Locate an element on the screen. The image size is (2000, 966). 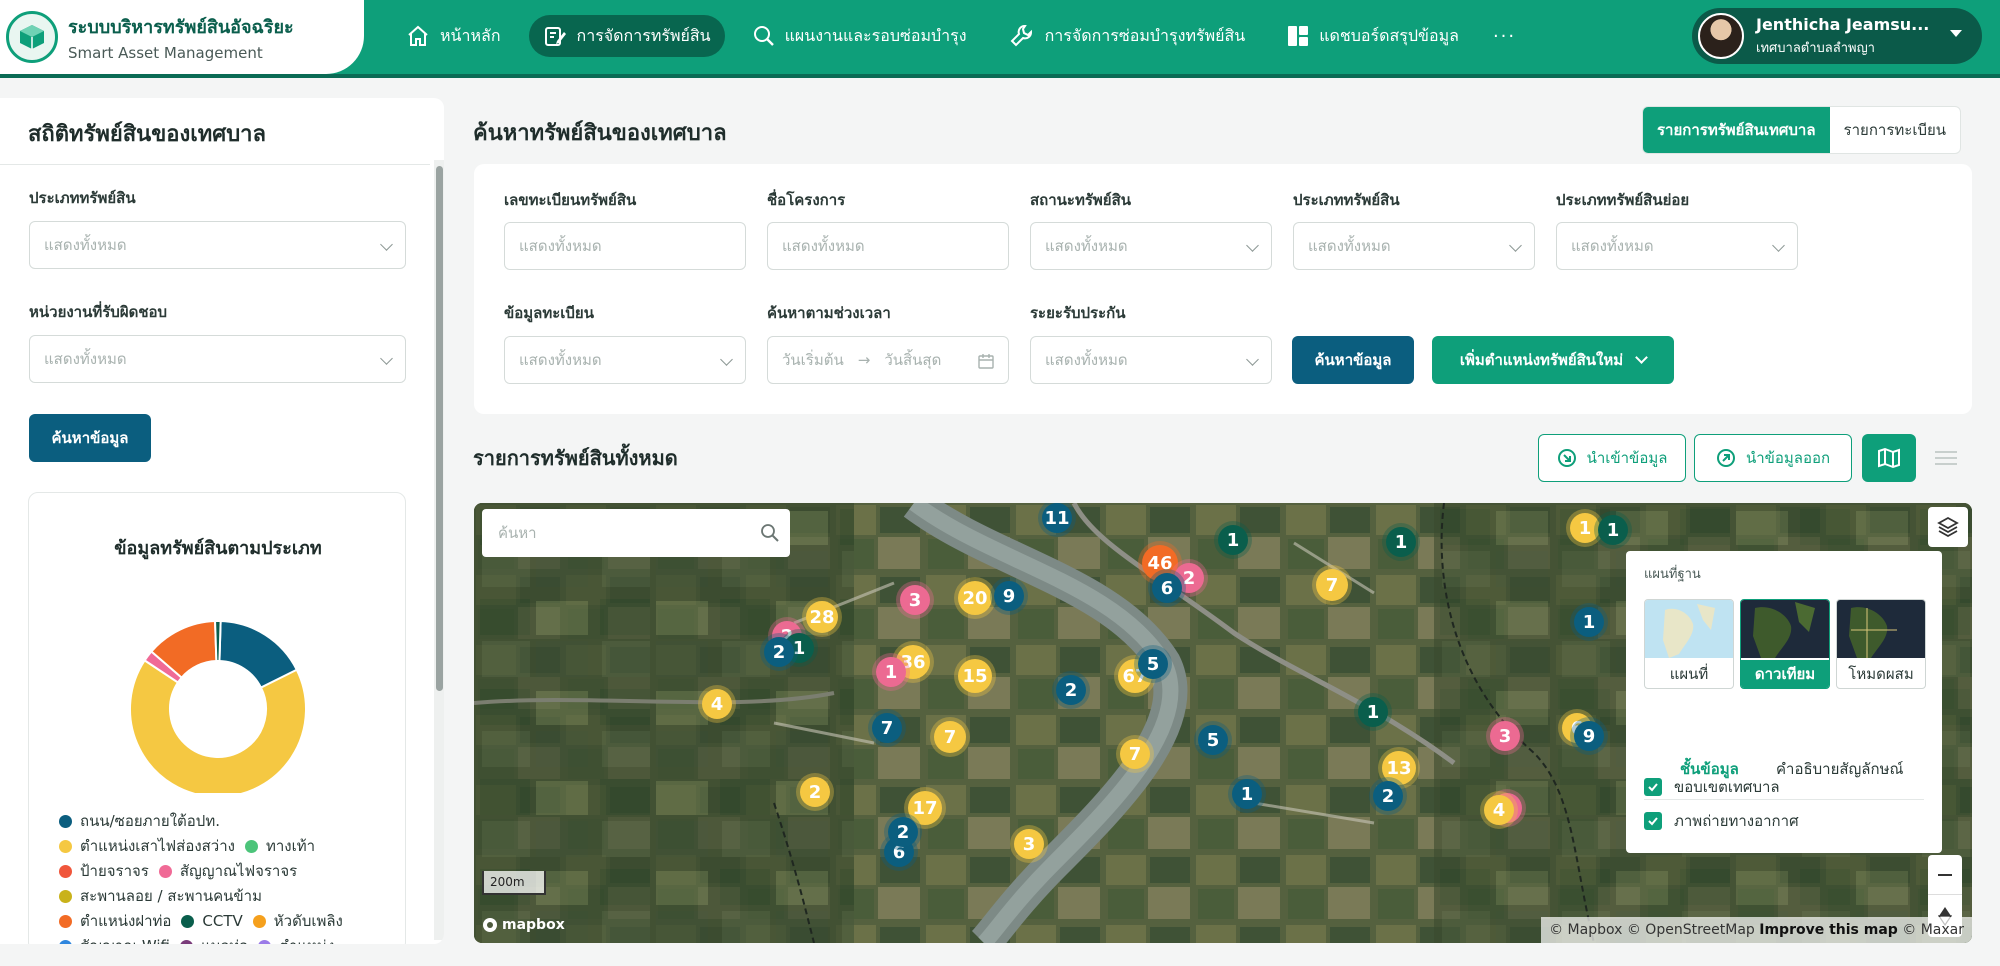
export-button: นำข้อมูลออก is located at coordinates (1773, 458).